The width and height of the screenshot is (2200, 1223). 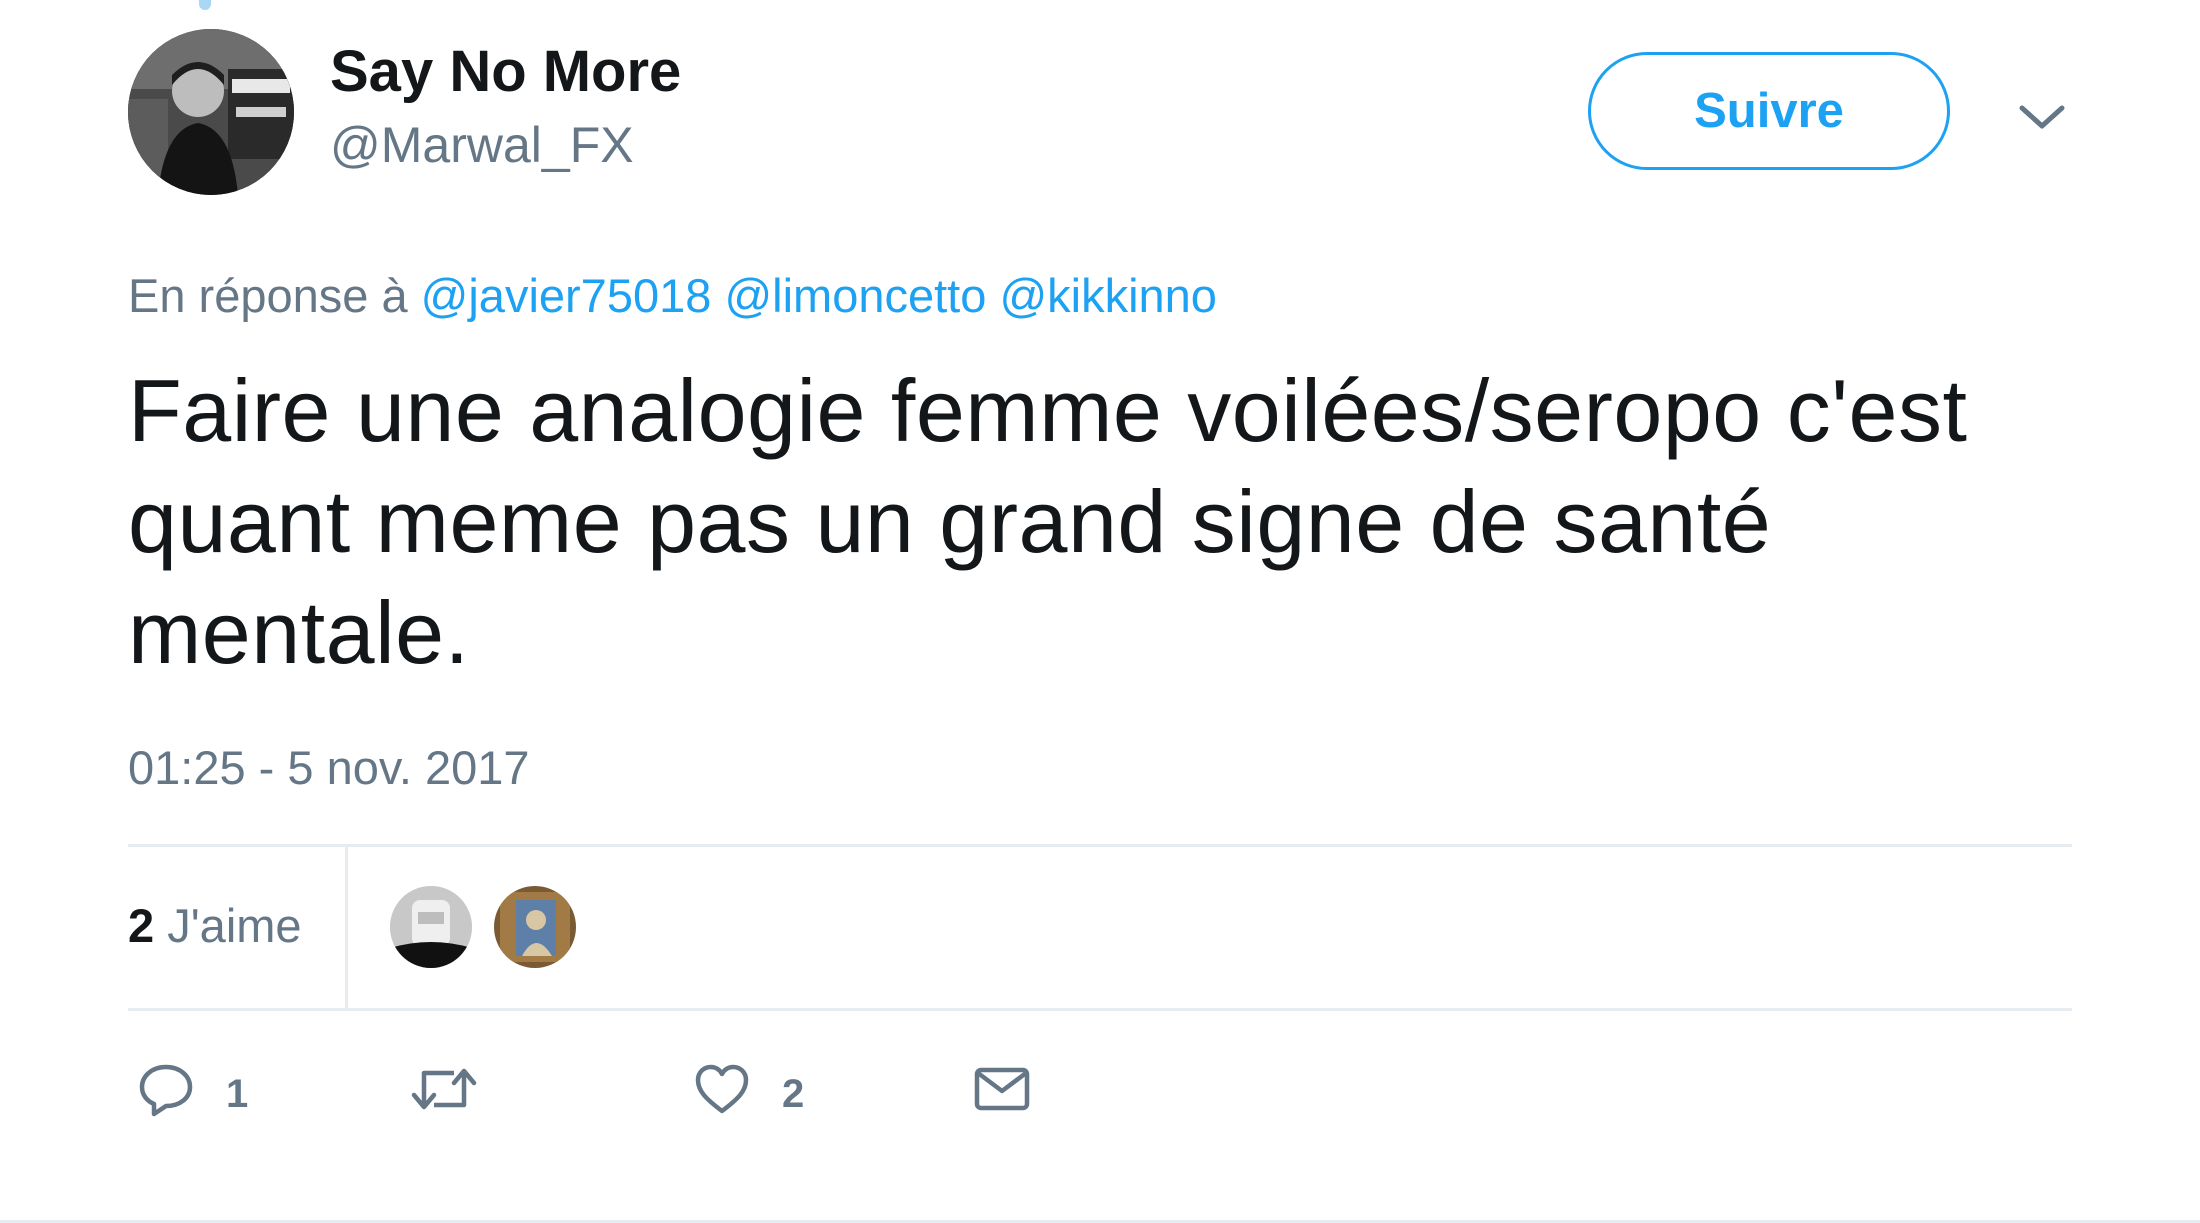 I want to click on avatar-photo, so click(x=211, y=112).